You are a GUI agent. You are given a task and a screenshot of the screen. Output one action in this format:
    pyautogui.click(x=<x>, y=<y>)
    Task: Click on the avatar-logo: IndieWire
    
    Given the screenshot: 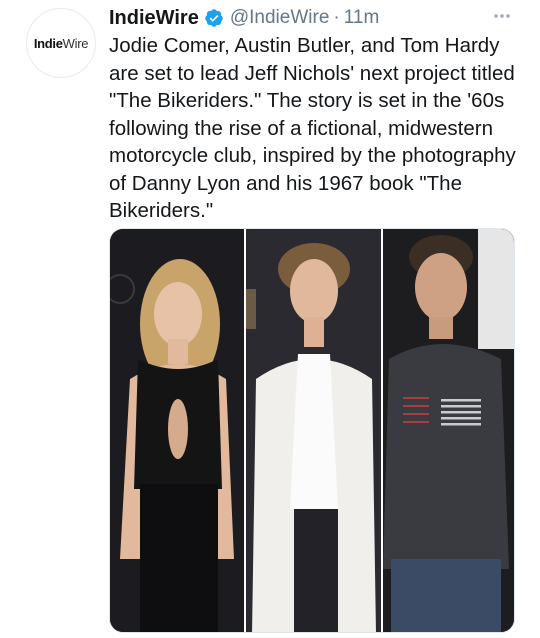 What is the action you would take?
    pyautogui.click(x=61, y=43)
    